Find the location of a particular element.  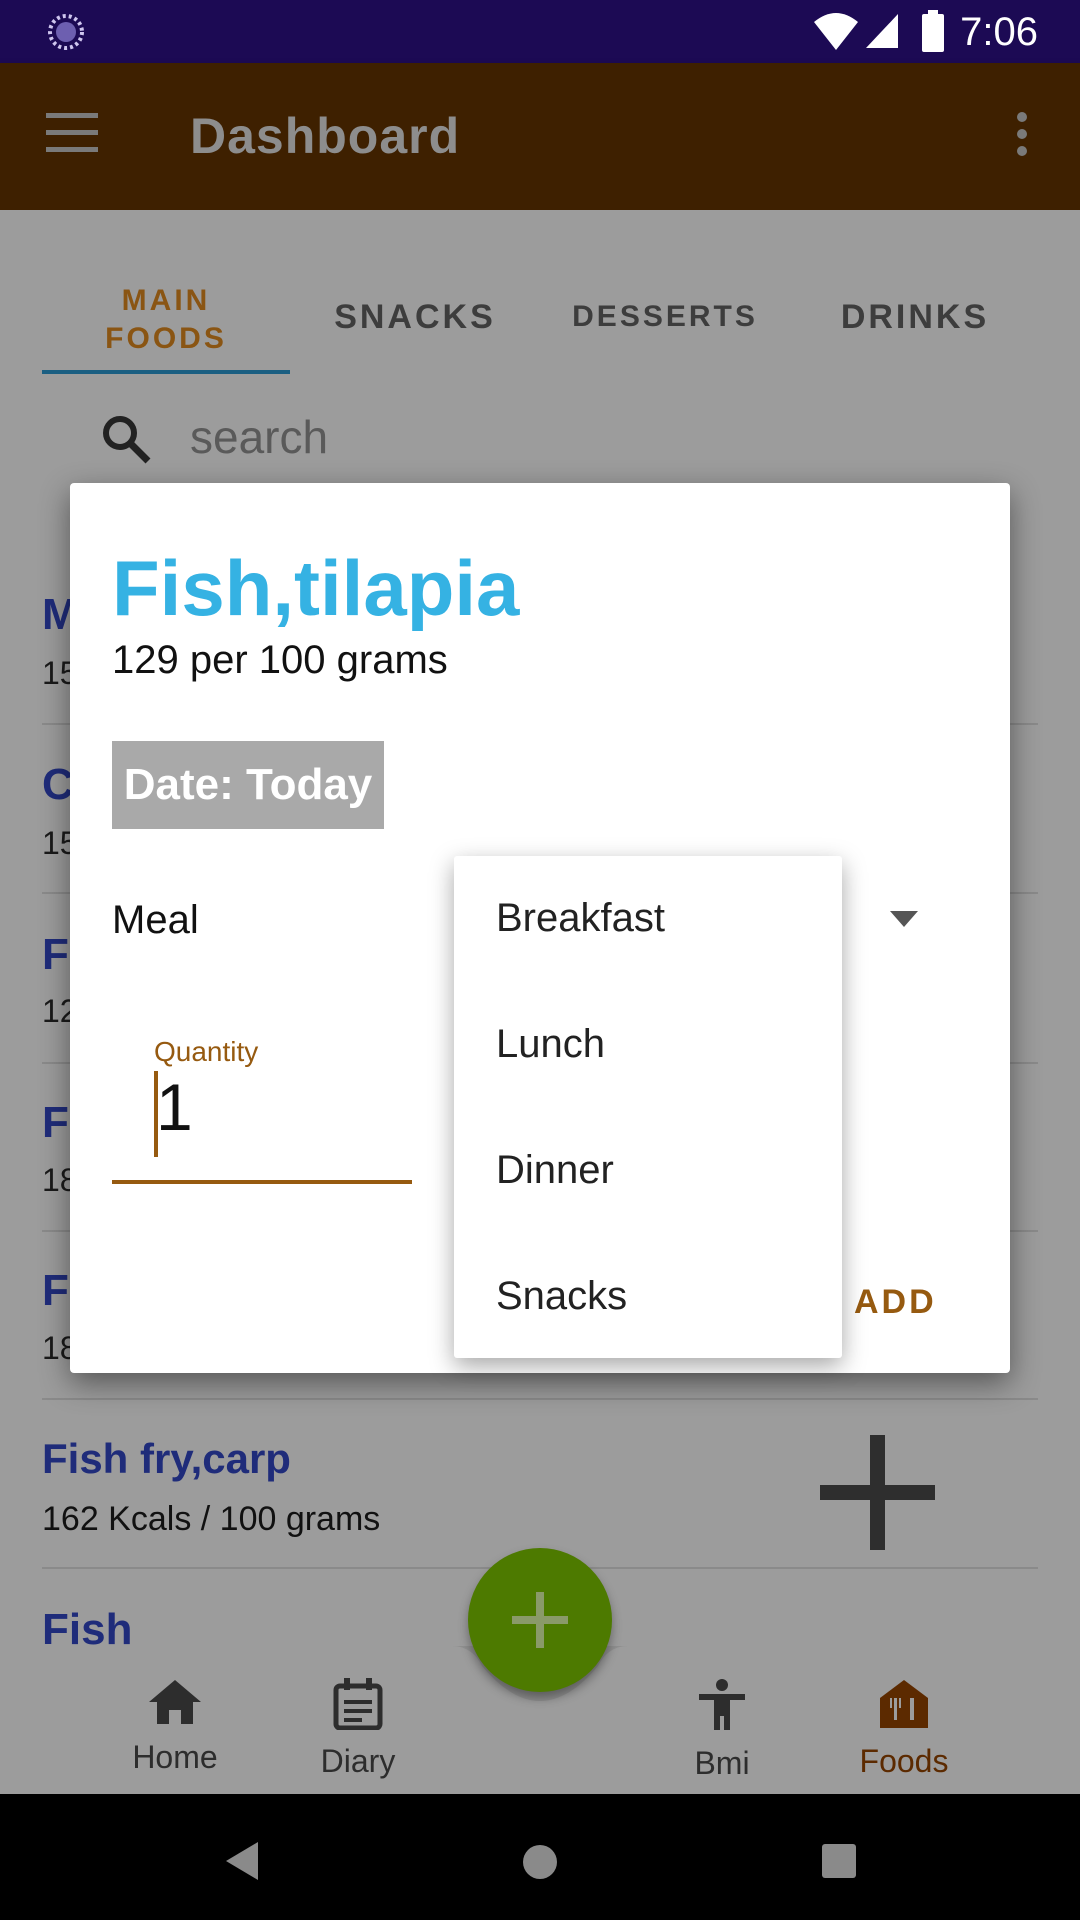

home-button-icon is located at coordinates (540, 1862).